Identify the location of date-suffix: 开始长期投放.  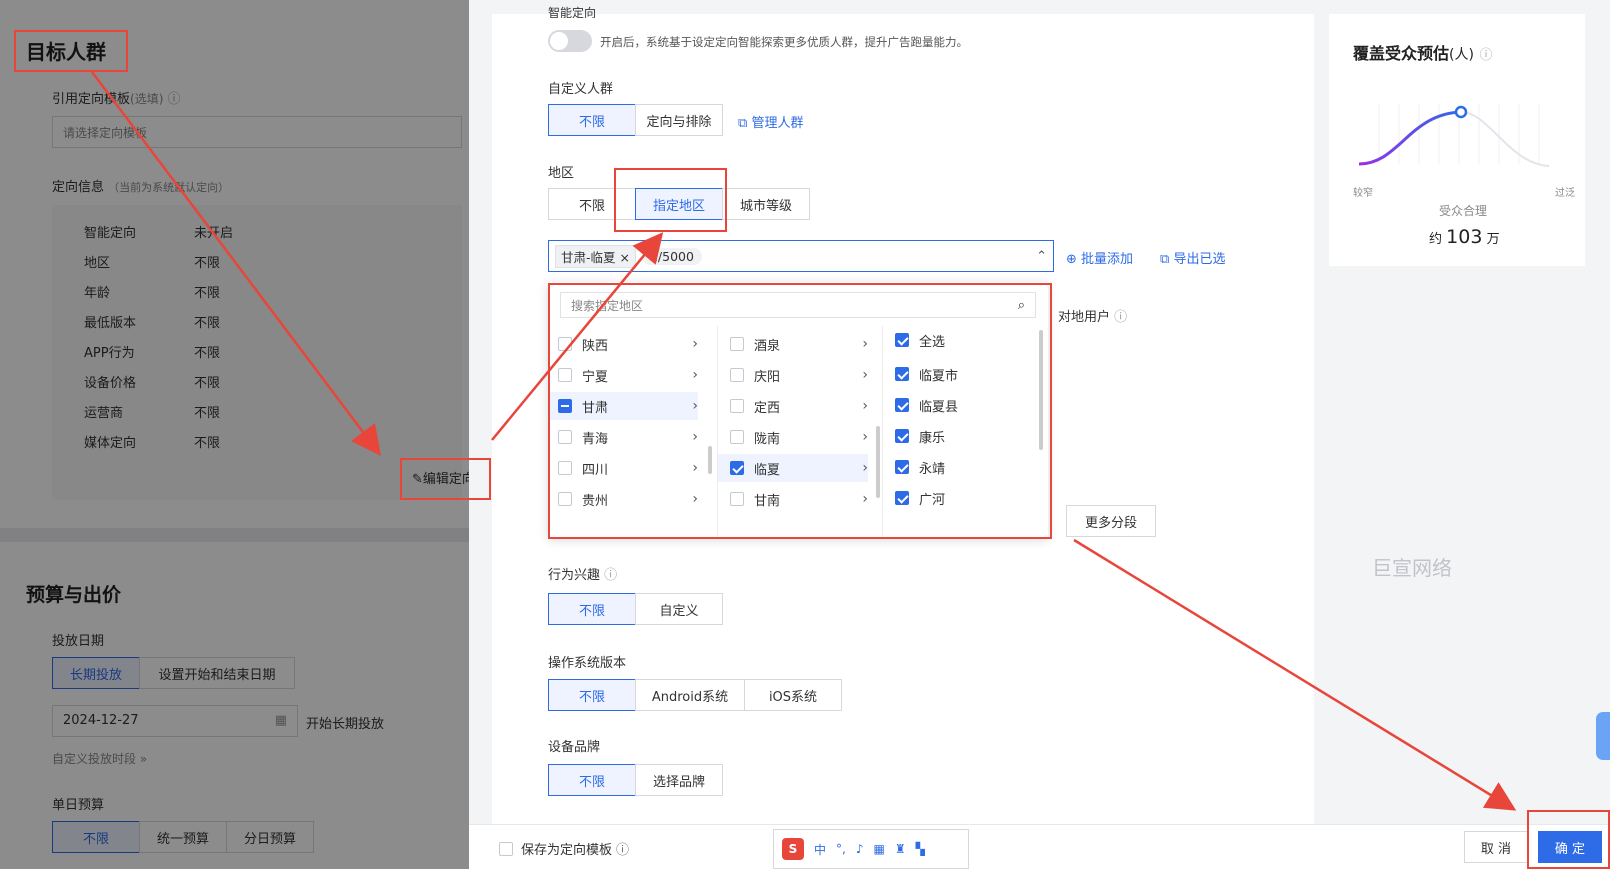
(345, 724).